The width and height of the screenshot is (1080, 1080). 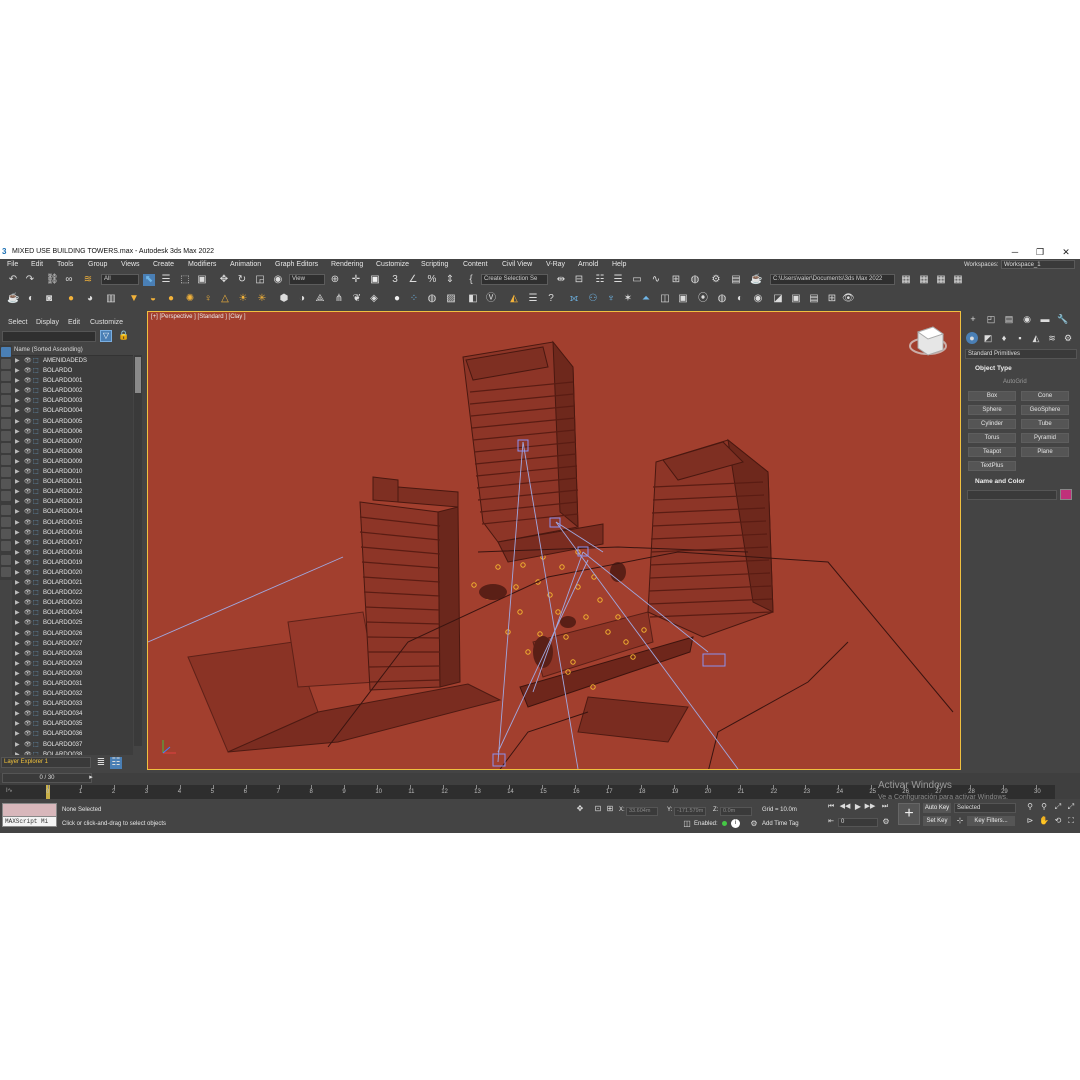 What do you see at coordinates (262, 299) in the screenshot?
I see `ambient-light-icon: ✳` at bounding box center [262, 299].